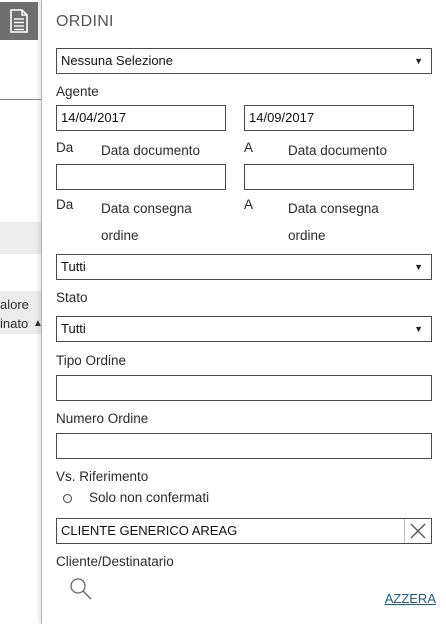  What do you see at coordinates (244, 61) in the screenshot?
I see `selection-dropdown: Nessuna Selezione ▼` at bounding box center [244, 61].